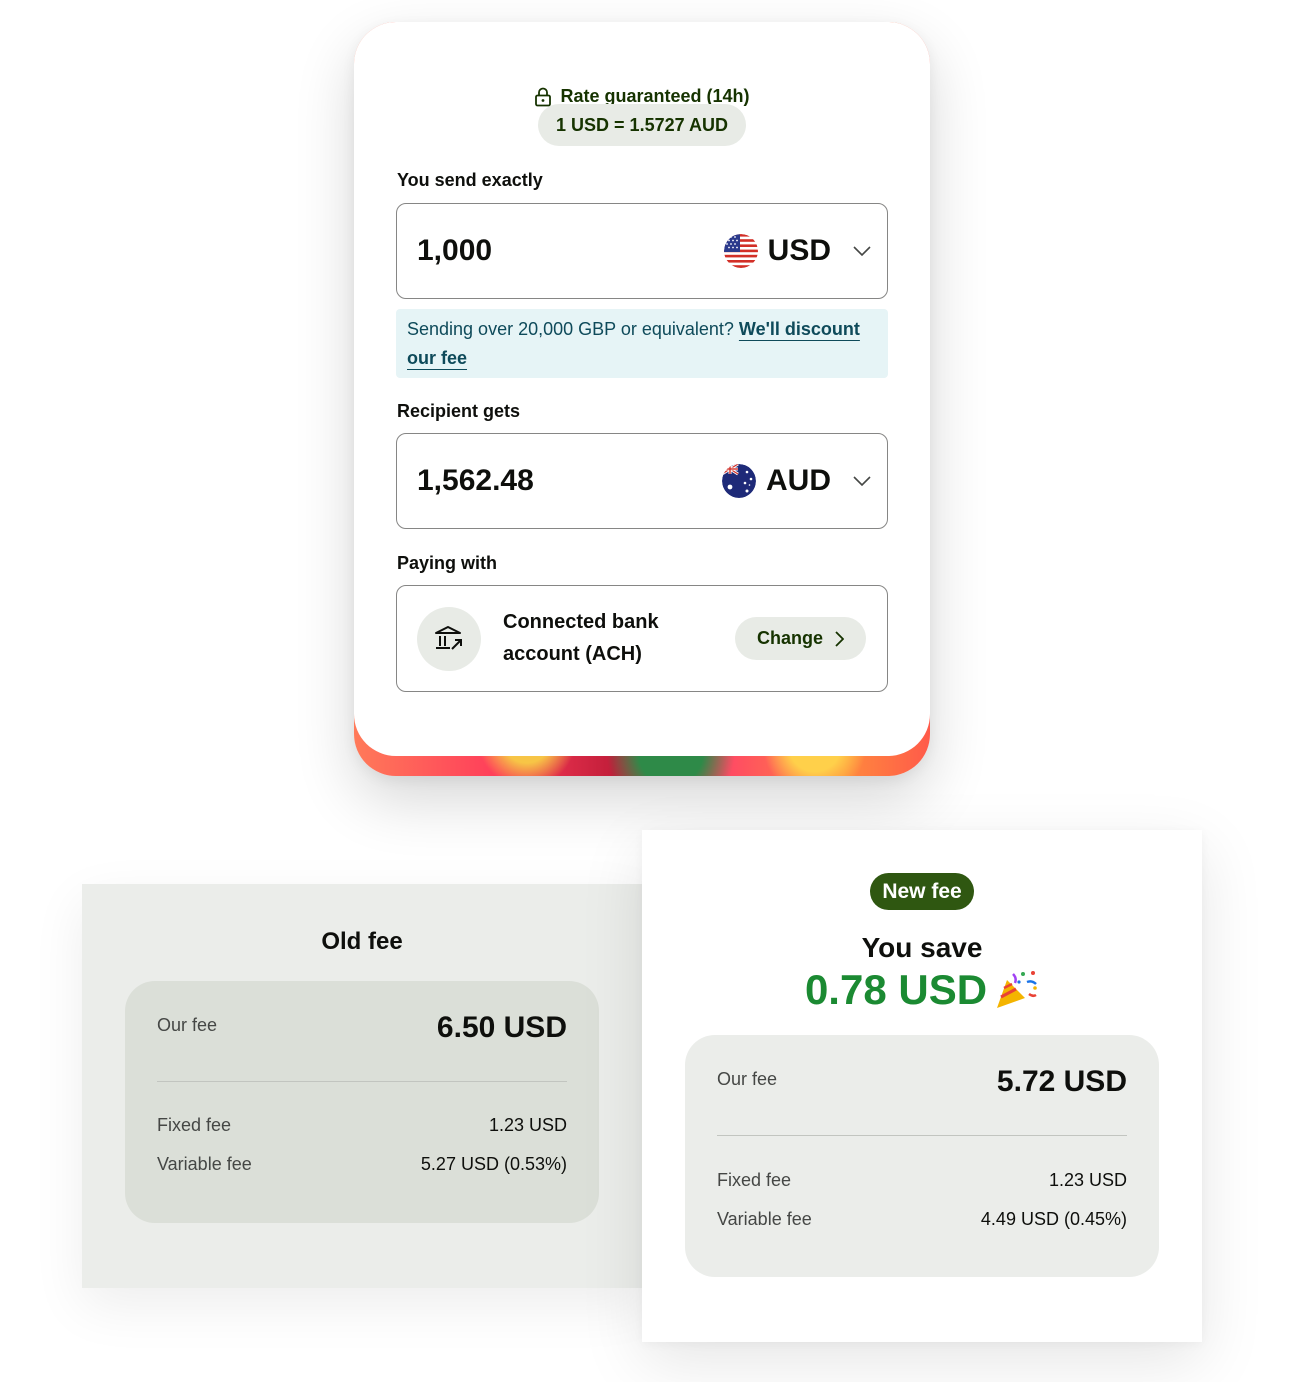  Describe the element at coordinates (642, 481) in the screenshot. I see `receive-amount-field: 1,562.48 AUD` at that location.